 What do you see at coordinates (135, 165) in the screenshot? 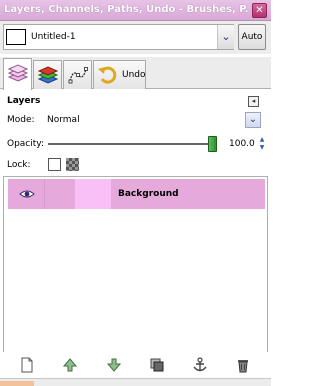
I see `lock-row: Lock:` at bounding box center [135, 165].